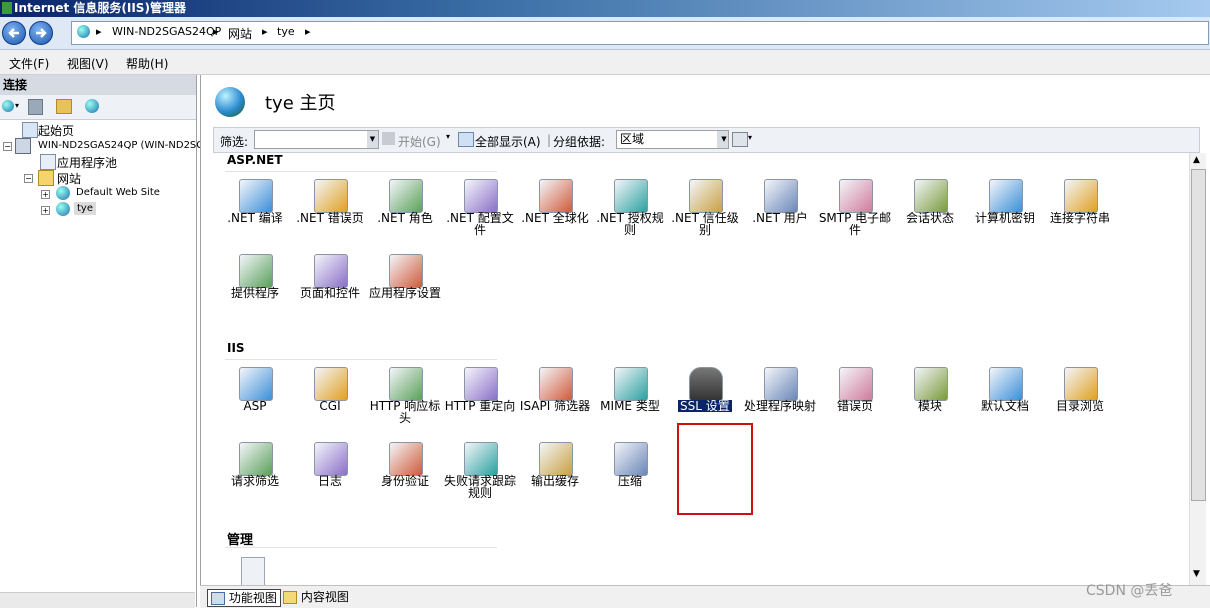 This screenshot has width=1210, height=608. What do you see at coordinates (97, 600) in the screenshot?
I see `horizontal-scrollbar` at bounding box center [97, 600].